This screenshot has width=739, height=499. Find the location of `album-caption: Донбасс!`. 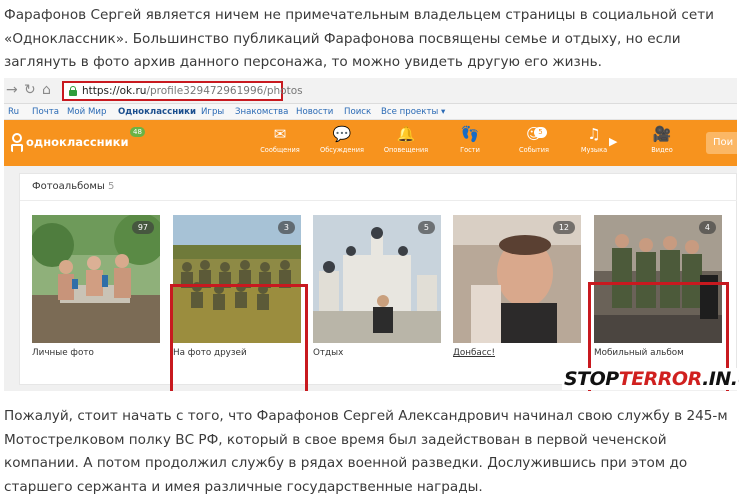

album-caption: Донбасс! is located at coordinates (474, 353).